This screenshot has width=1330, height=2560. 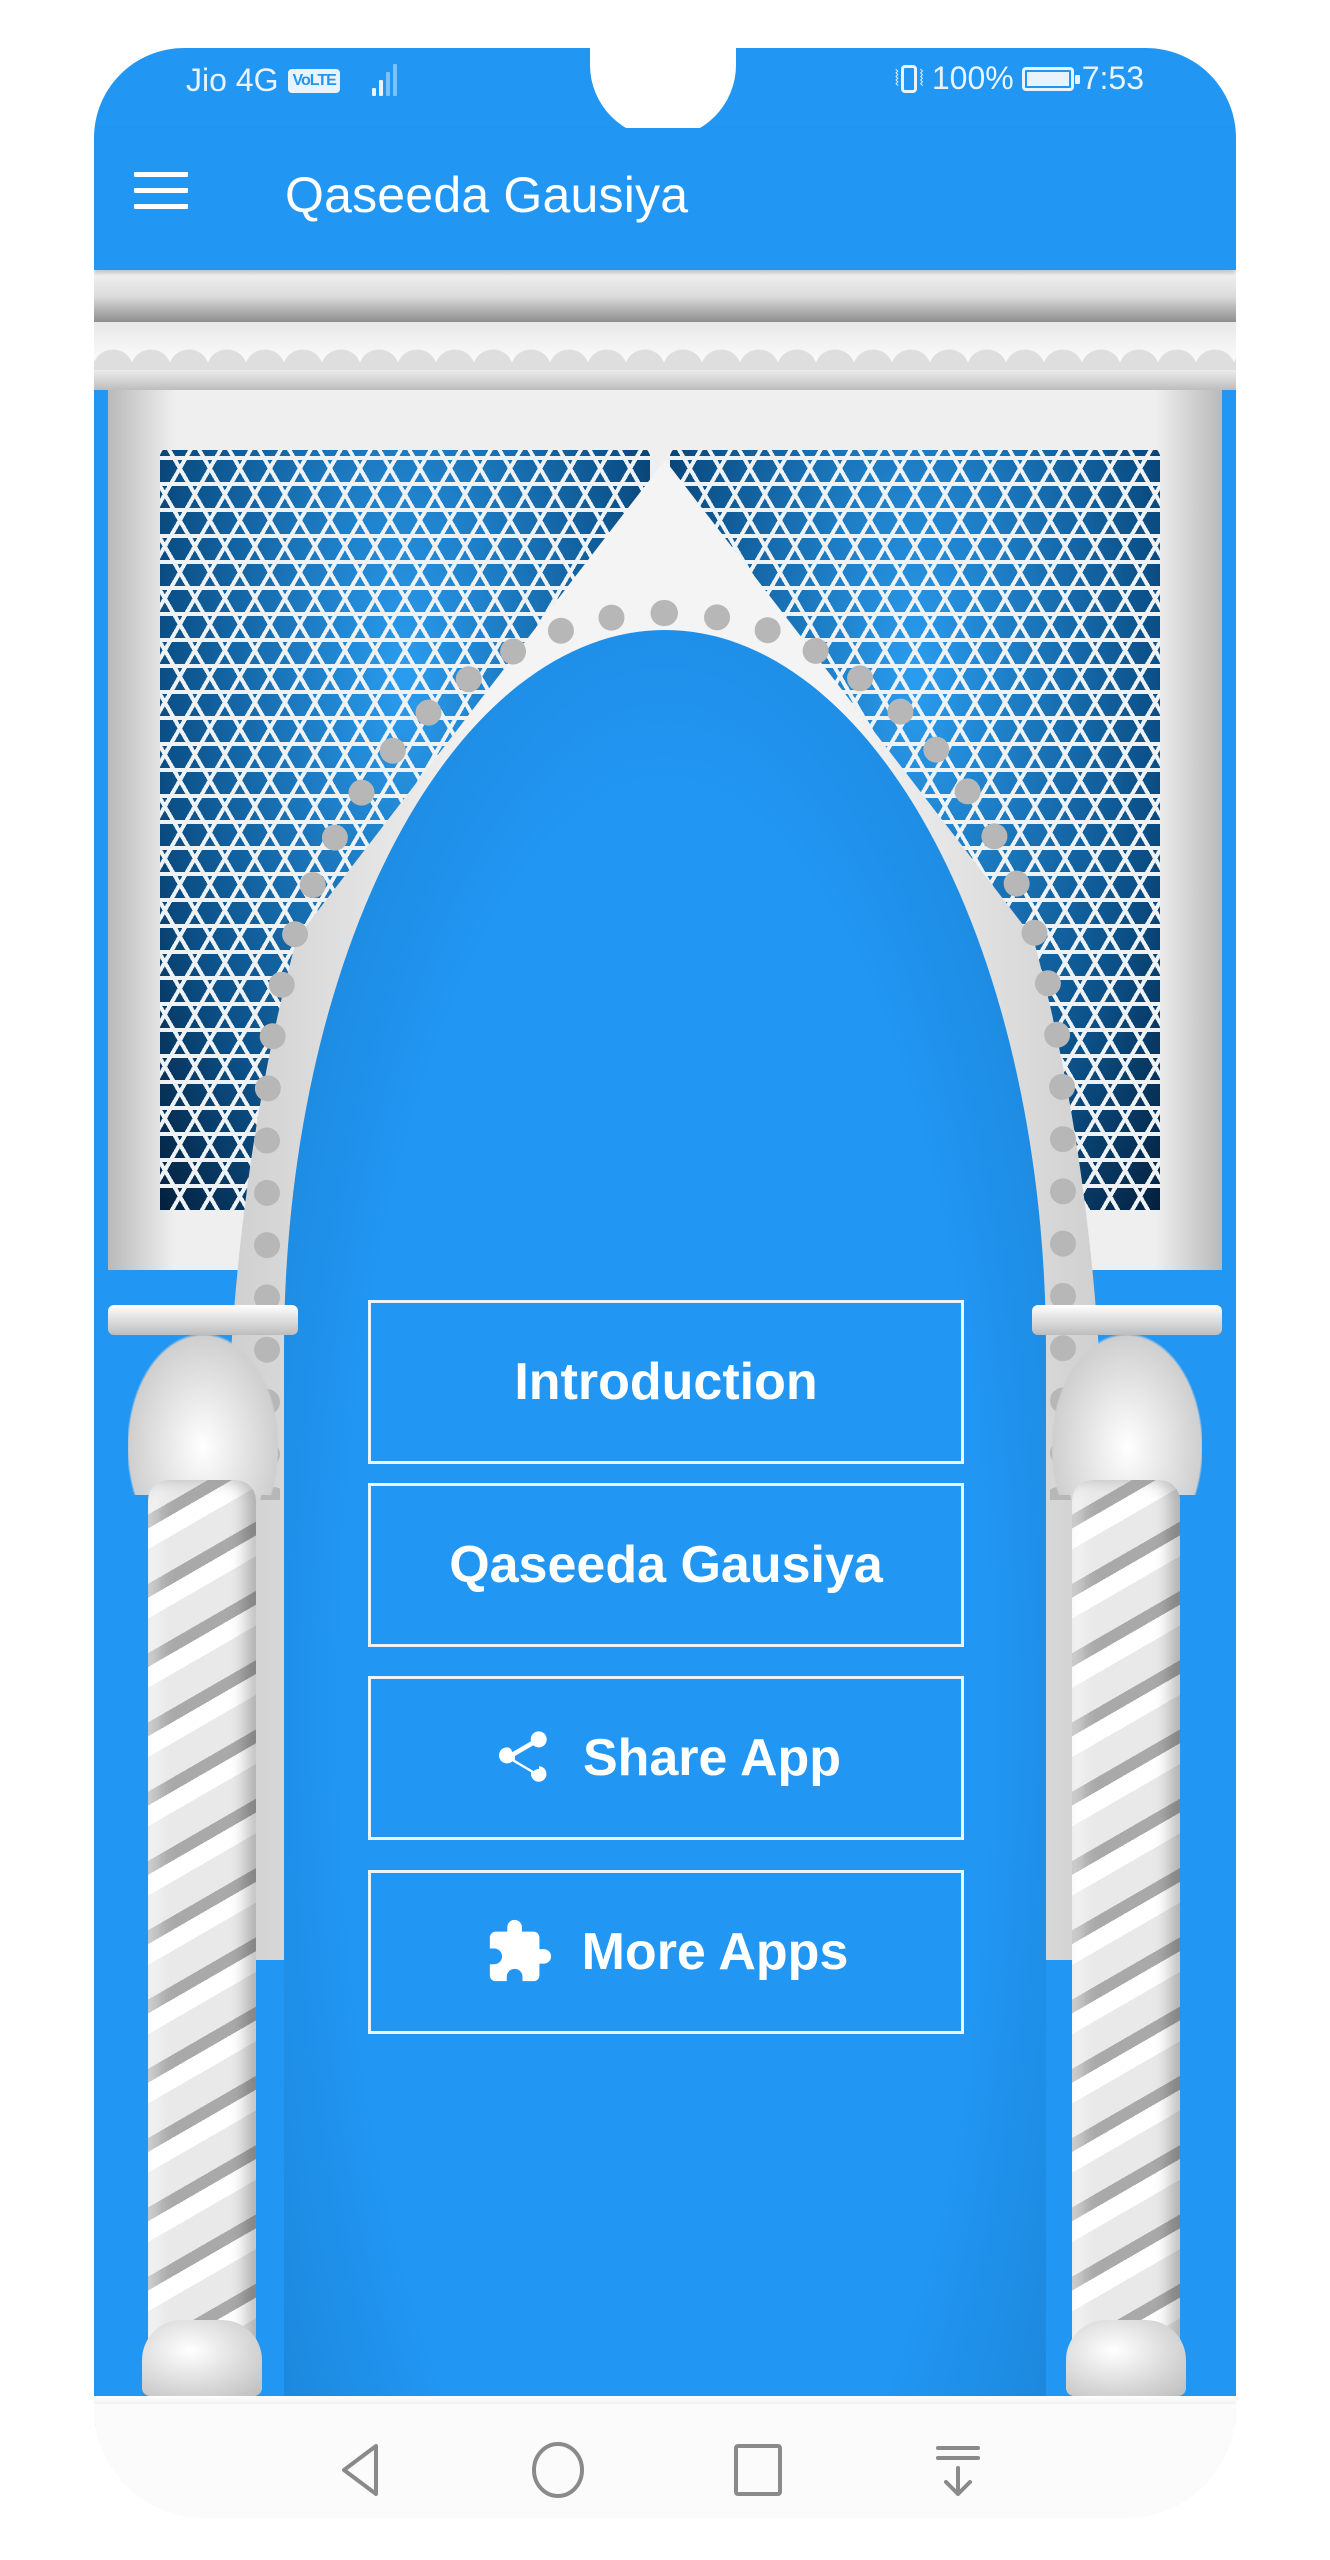 What do you see at coordinates (958, 2470) in the screenshot?
I see `notification-pull-down-icon` at bounding box center [958, 2470].